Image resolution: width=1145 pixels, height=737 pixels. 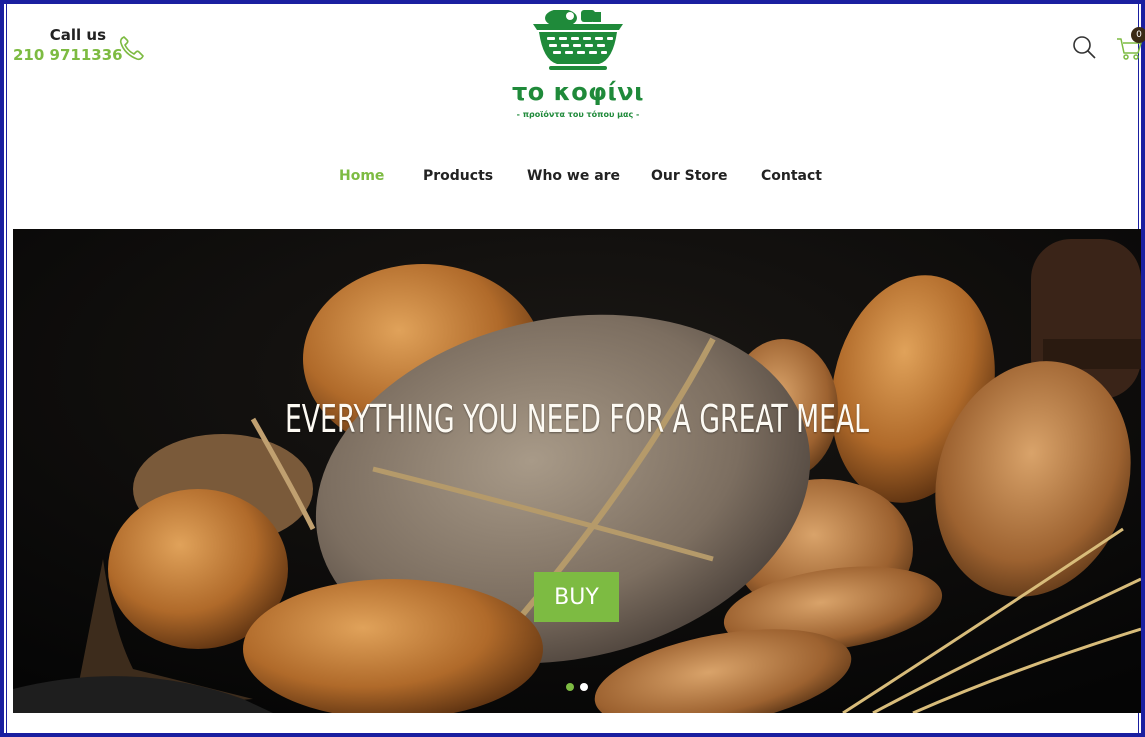 What do you see at coordinates (576, 597) in the screenshot?
I see `buy-button: BUY` at bounding box center [576, 597].